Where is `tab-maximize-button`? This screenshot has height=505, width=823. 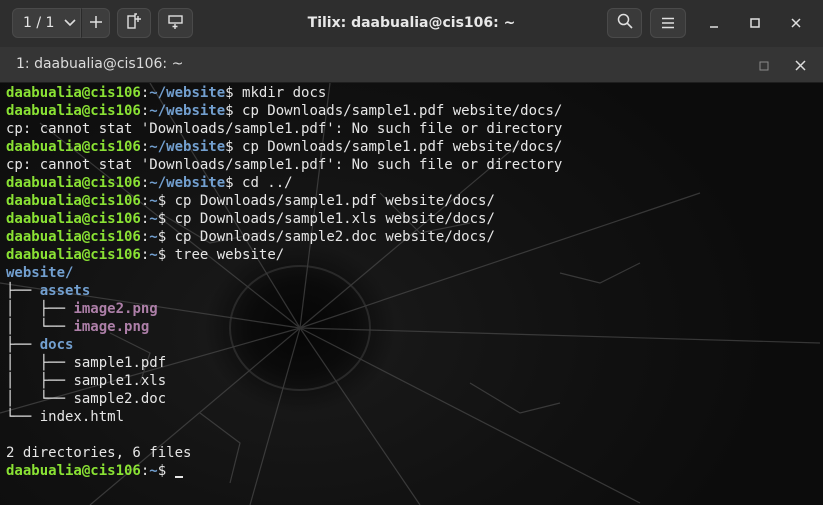
tab-maximize-button is located at coordinates (764, 65).